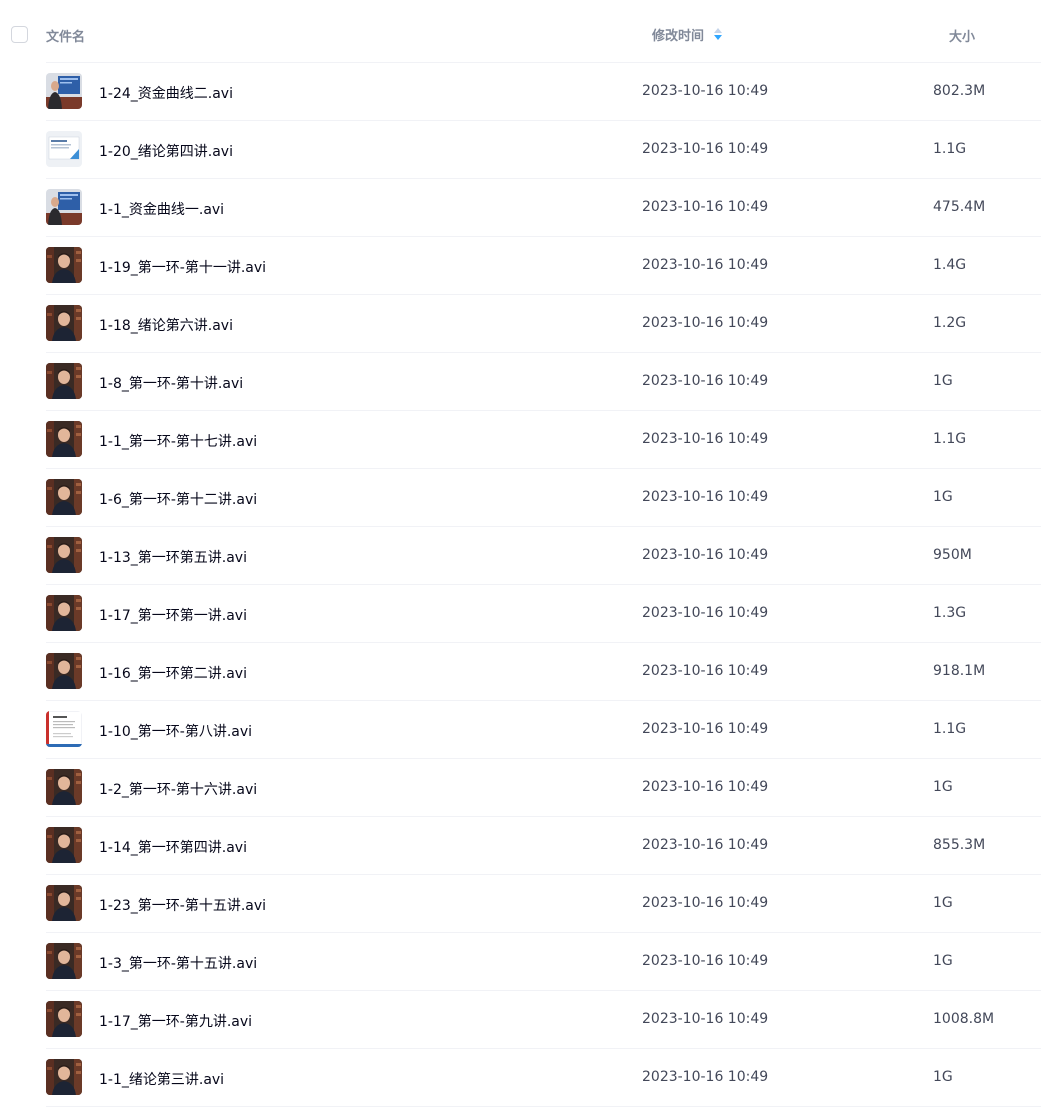  Describe the element at coordinates (950, 265) in the screenshot. I see `file-size: 1.4G` at that location.